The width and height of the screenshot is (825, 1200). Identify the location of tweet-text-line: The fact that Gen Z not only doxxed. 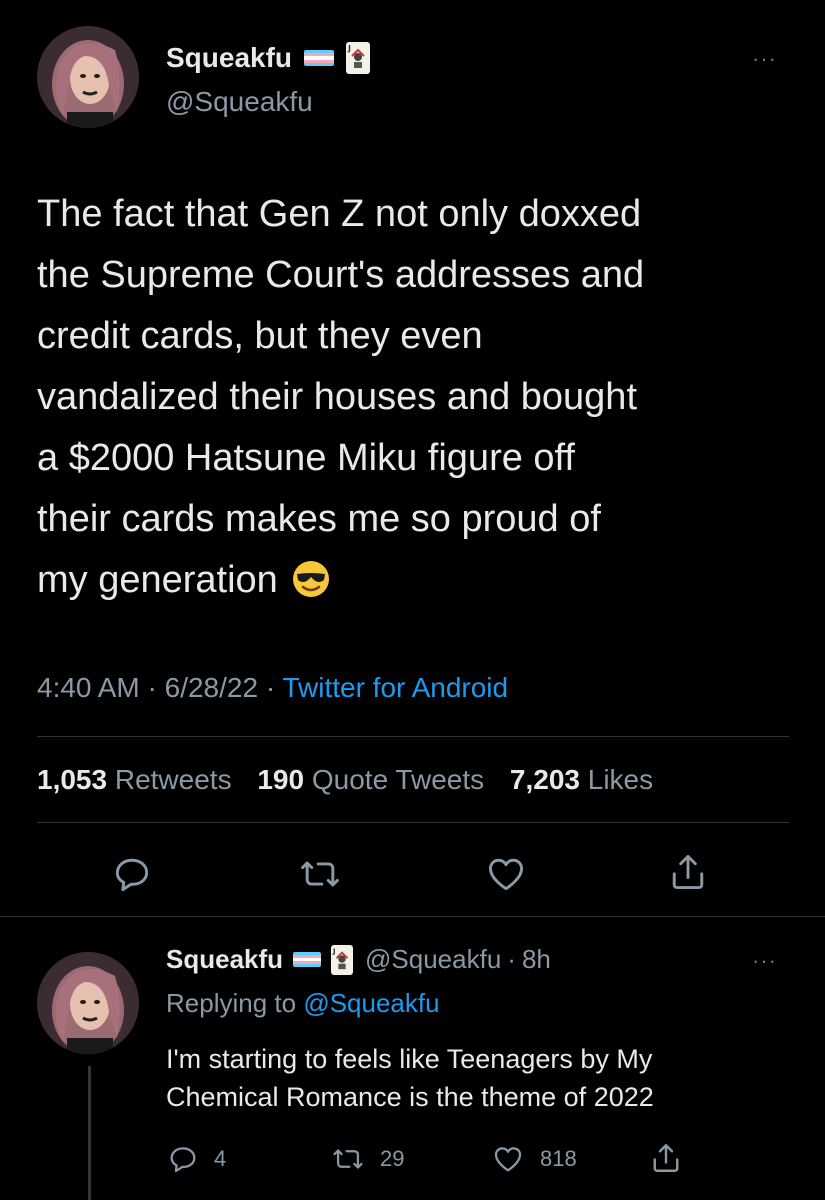
(339, 214).